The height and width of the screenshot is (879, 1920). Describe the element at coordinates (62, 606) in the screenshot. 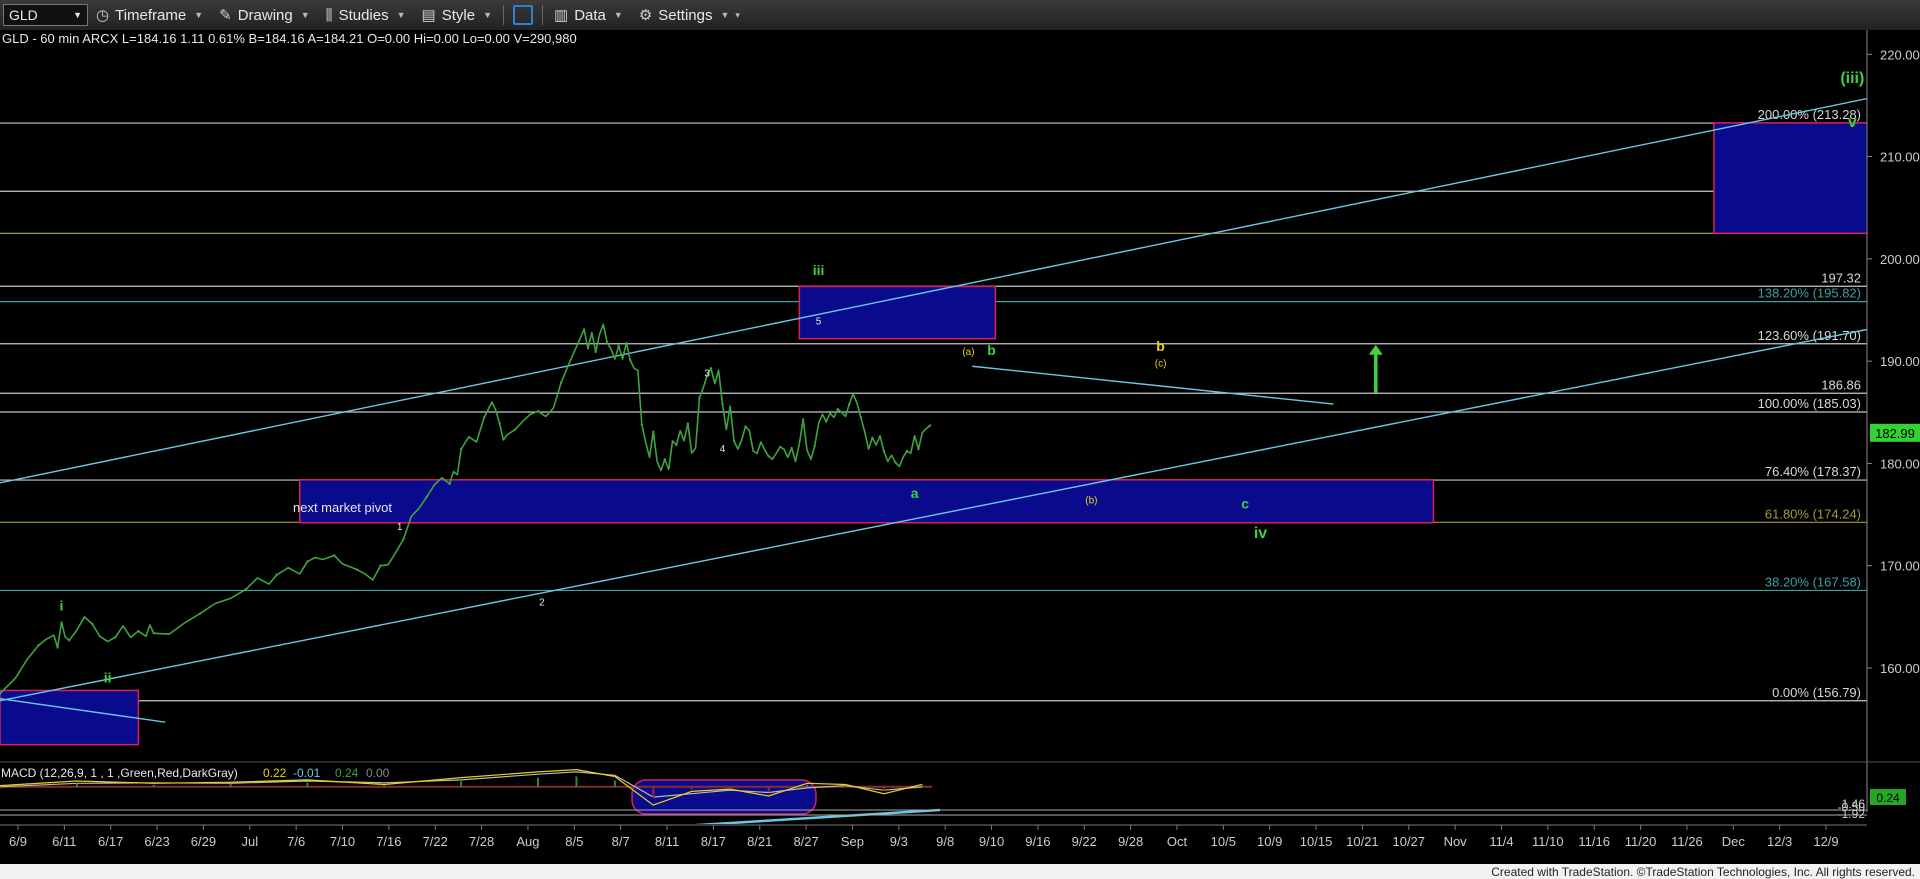

I see `wave-label: i` at that location.